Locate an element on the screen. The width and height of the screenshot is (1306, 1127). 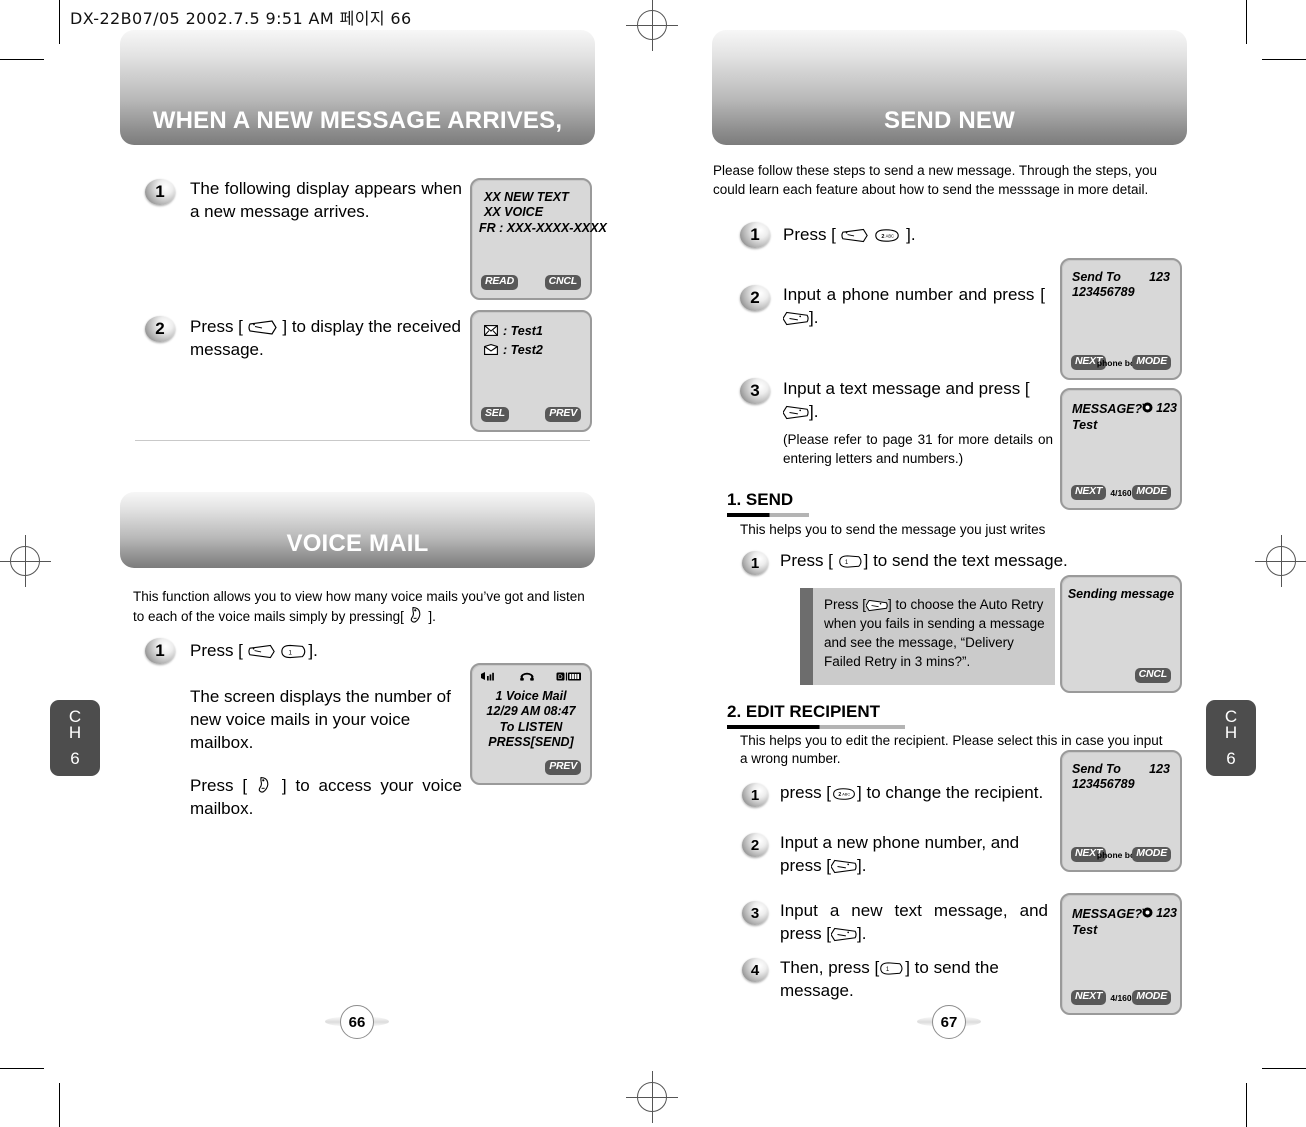
lcd-compose-edit-value: Test is located at coordinates (1085, 930).